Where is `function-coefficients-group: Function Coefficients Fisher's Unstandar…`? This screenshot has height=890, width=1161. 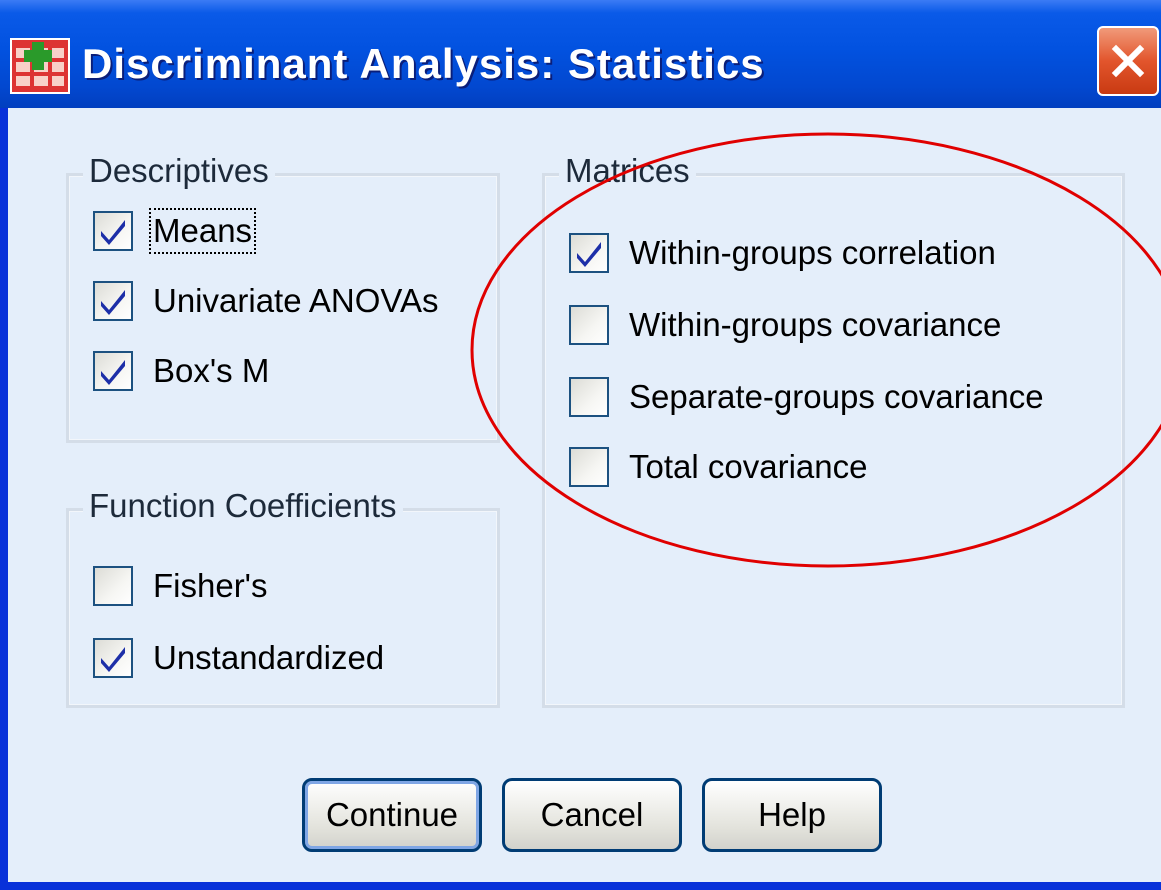 function-coefficients-group: Function Coefficients Fisher's Unstandar… is located at coordinates (283, 597).